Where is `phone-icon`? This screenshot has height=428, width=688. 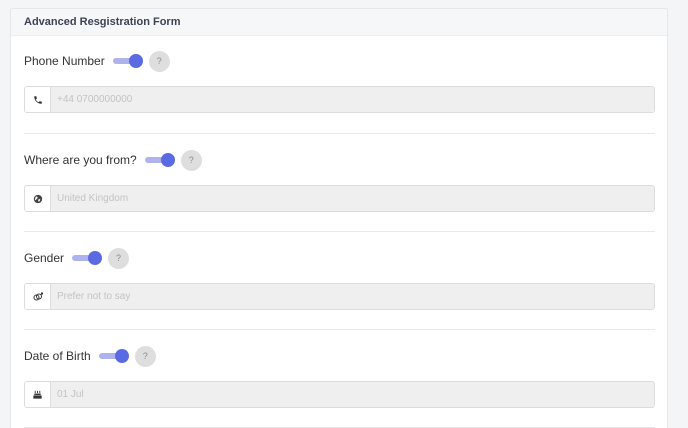
phone-icon is located at coordinates (38, 99).